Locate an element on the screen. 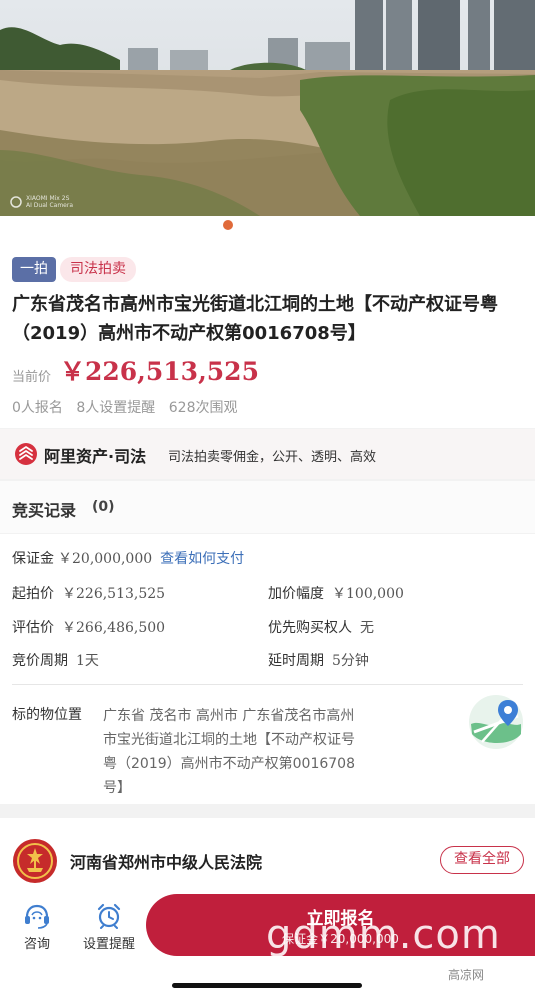 This screenshot has width=535, height=1000. appraisal-value: ￥266,486,500 is located at coordinates (114, 628).